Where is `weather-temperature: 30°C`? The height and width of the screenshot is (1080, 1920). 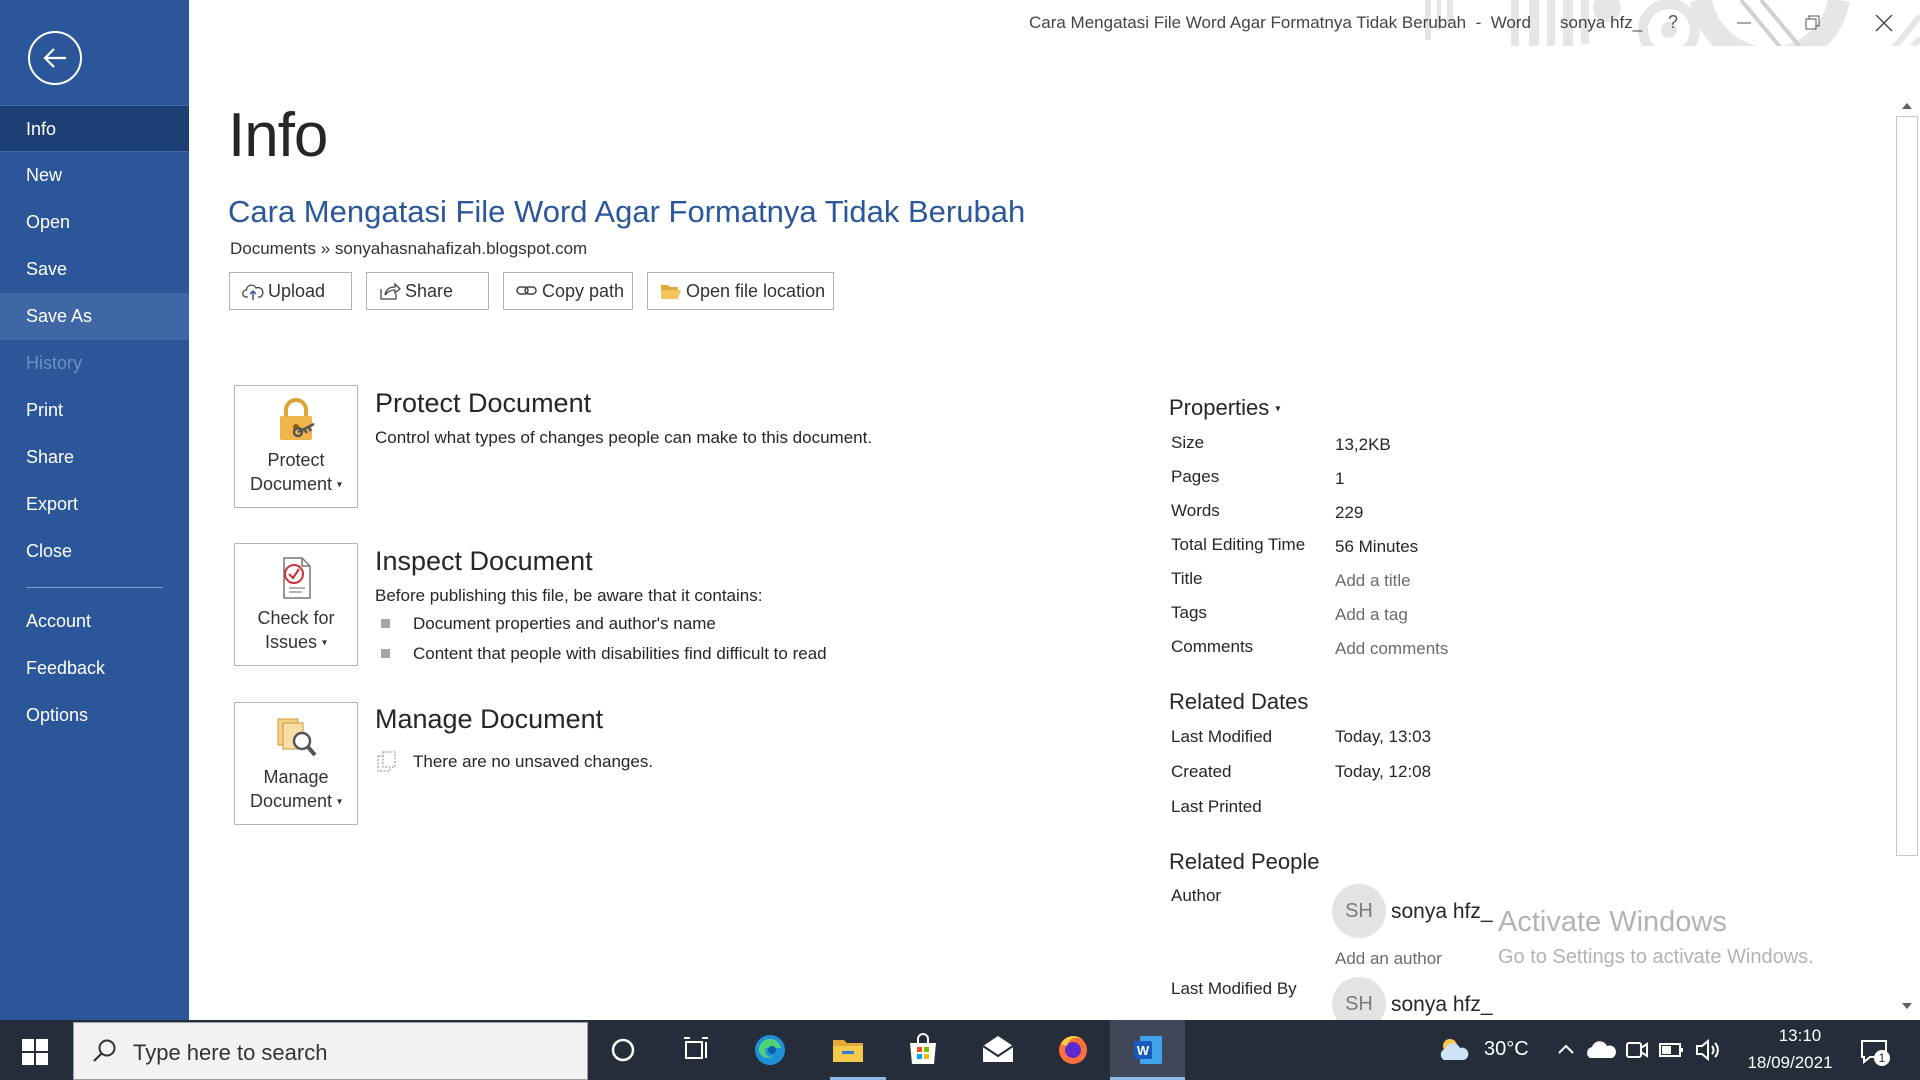
weather-temperature: 30°C is located at coordinates (1506, 1049).